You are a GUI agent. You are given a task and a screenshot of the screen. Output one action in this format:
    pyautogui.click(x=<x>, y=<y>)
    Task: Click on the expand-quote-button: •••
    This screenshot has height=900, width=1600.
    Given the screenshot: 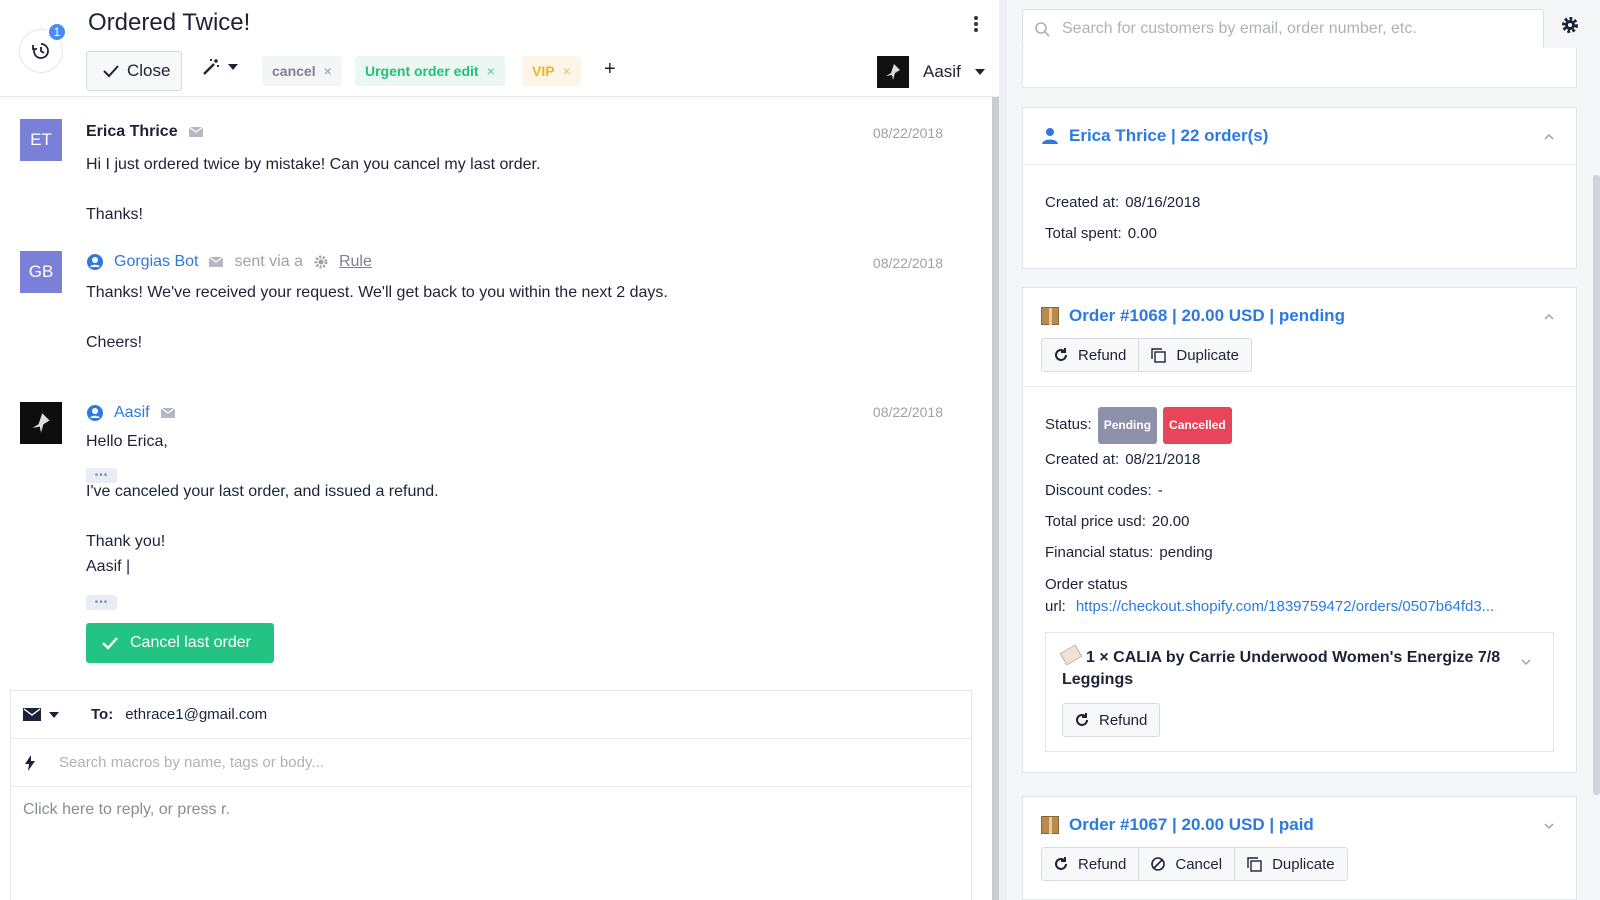 What is the action you would take?
    pyautogui.click(x=101, y=602)
    